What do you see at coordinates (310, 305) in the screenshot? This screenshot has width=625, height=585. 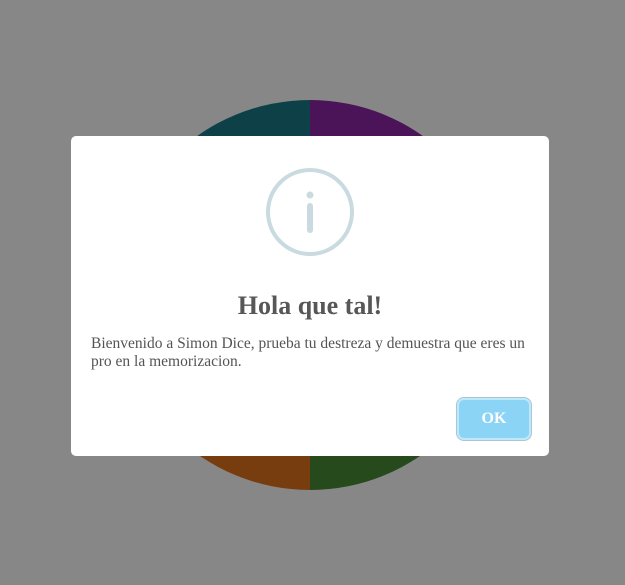 I see `dialog-title: Hola que tal!` at bounding box center [310, 305].